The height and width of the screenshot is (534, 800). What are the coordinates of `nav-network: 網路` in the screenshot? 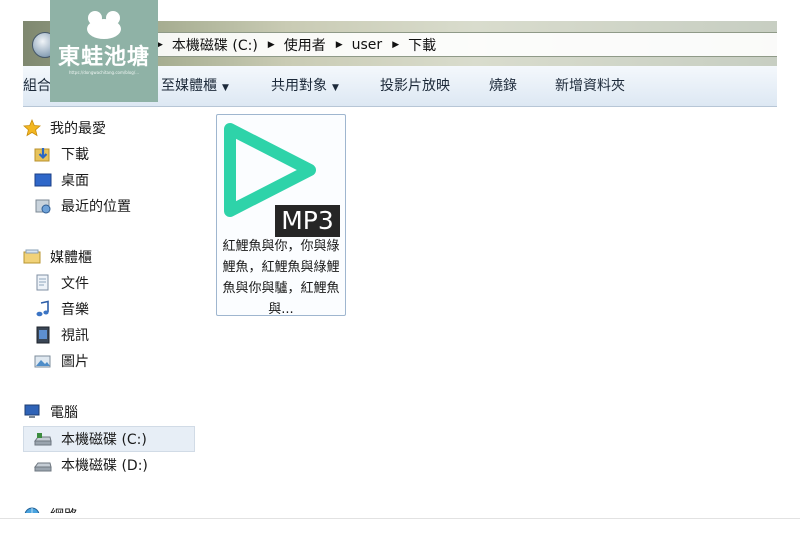 It's located at (50, 508).